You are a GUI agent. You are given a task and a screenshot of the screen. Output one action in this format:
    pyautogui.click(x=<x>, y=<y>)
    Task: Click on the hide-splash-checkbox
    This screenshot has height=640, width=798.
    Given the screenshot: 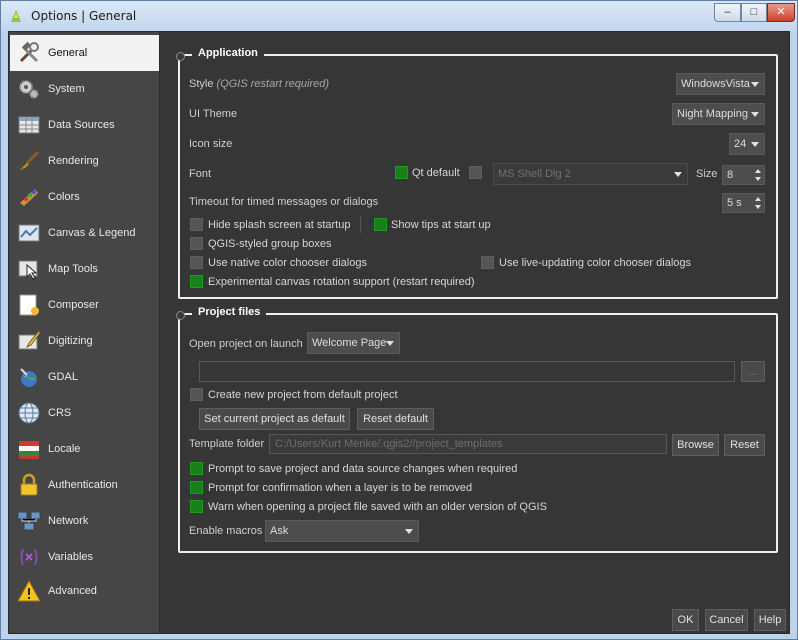 What is the action you would take?
    pyautogui.click(x=196, y=224)
    